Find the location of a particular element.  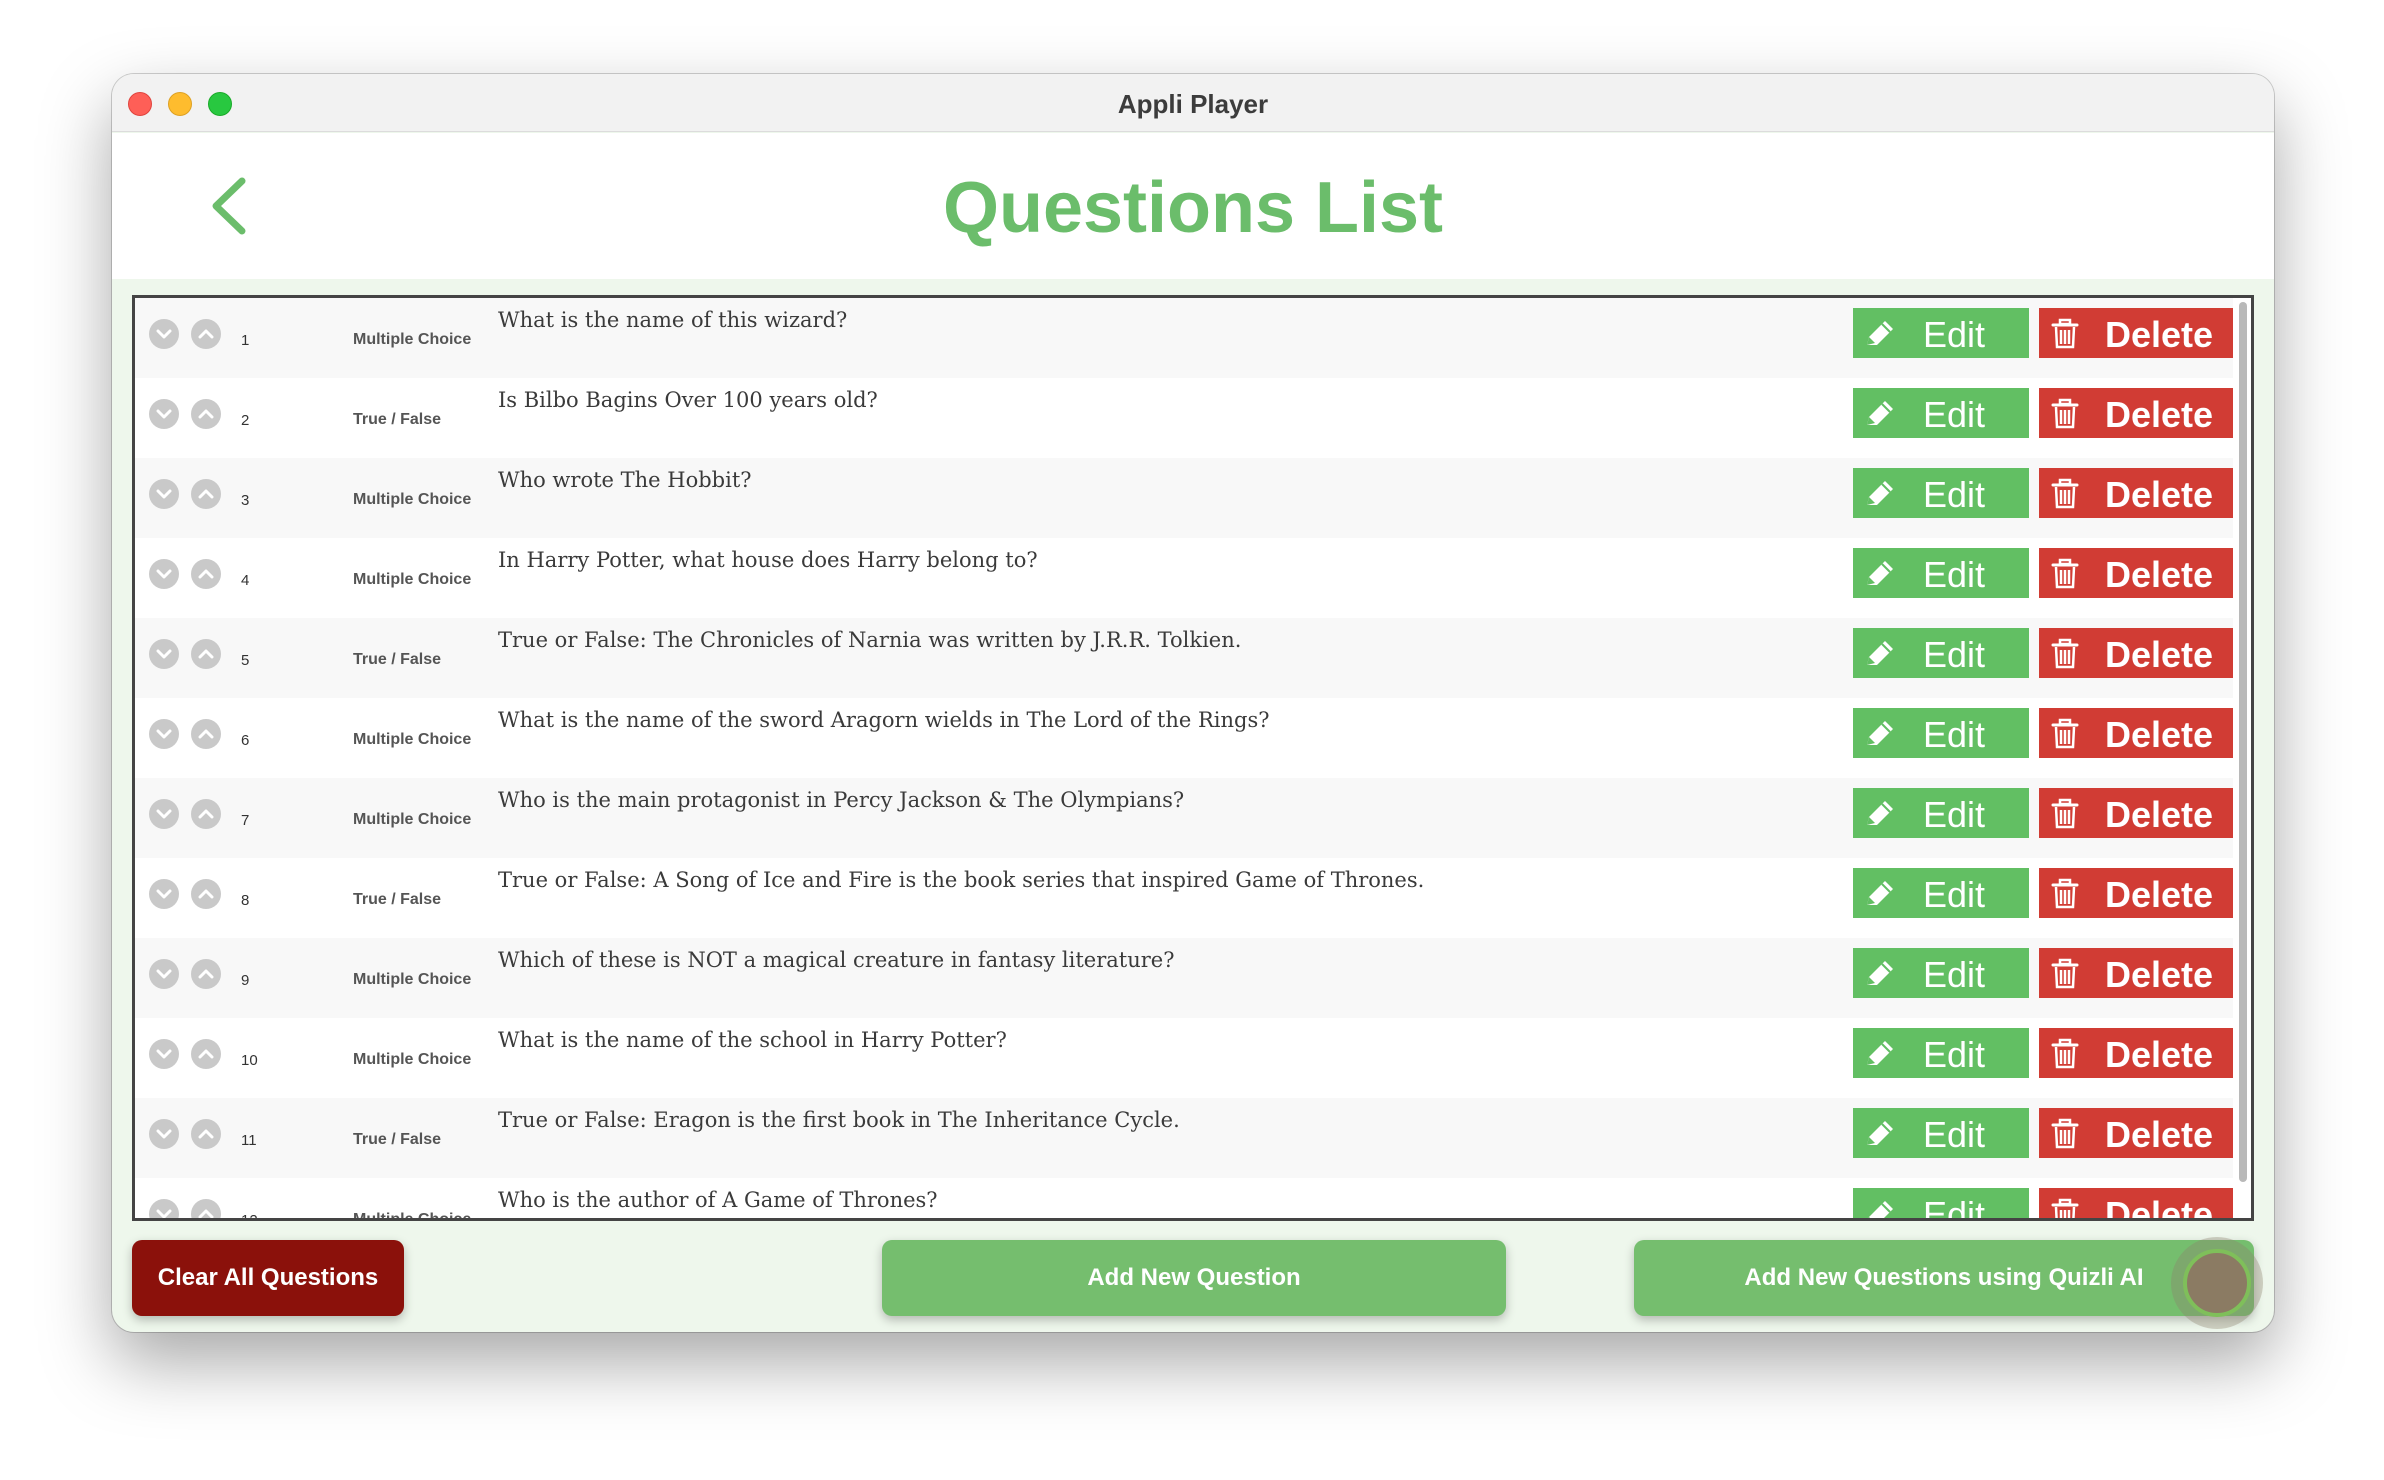

question-number: 2 is located at coordinates (245, 420).